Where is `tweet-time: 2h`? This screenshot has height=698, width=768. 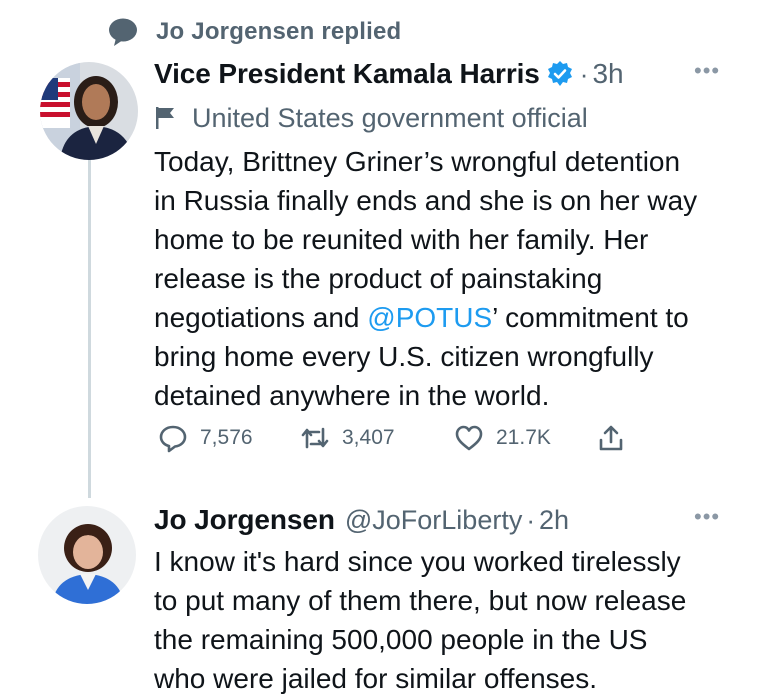 tweet-time: 2h is located at coordinates (554, 520).